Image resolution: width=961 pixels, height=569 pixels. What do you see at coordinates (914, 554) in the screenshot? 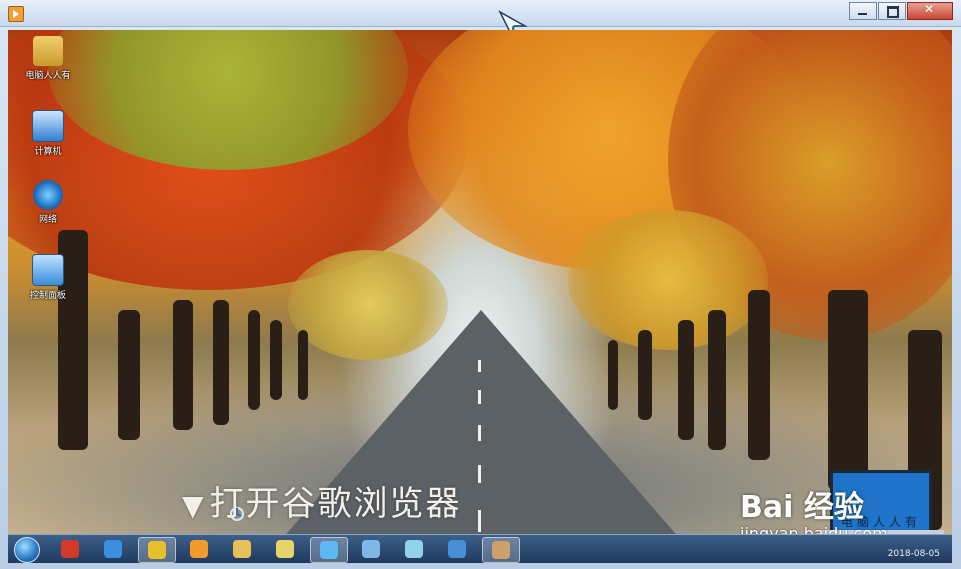
I see `taskbar-clock: 2018-08-05` at bounding box center [914, 554].